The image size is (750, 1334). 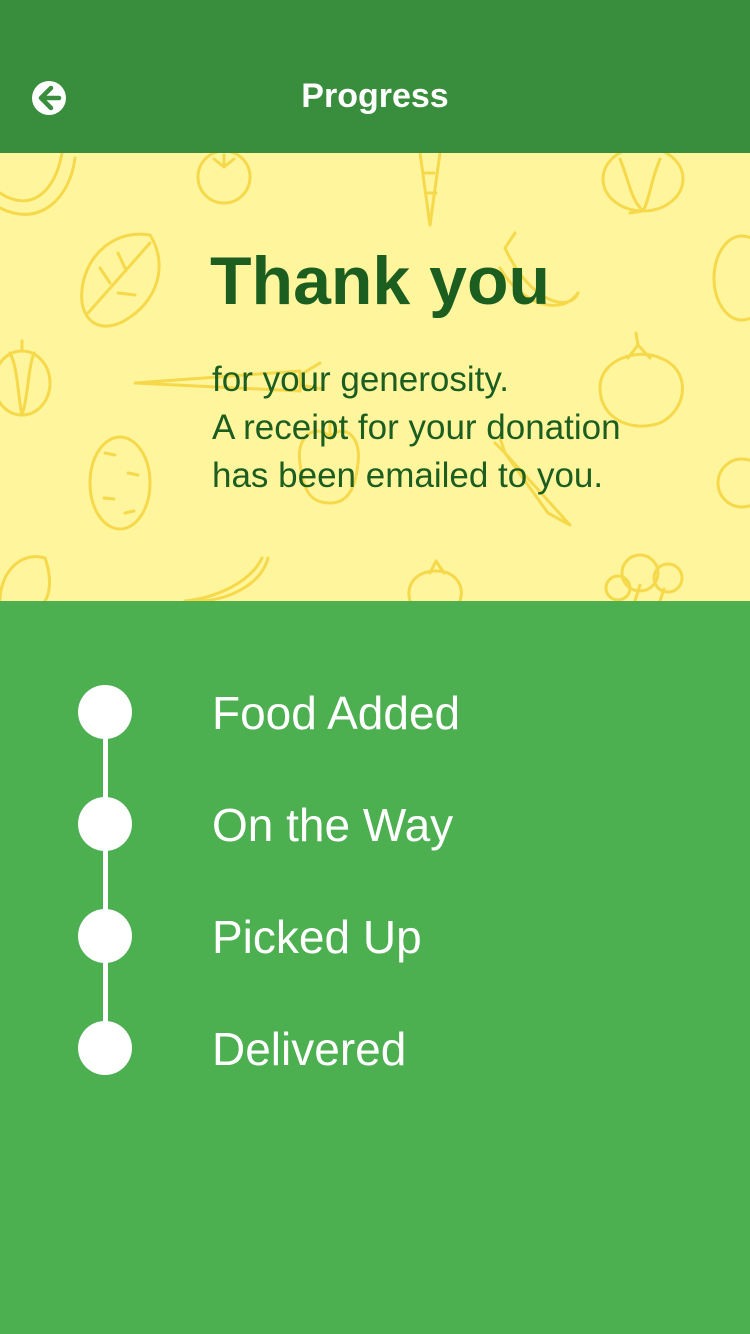 I want to click on message-line: has been emailed to you., so click(x=408, y=475).